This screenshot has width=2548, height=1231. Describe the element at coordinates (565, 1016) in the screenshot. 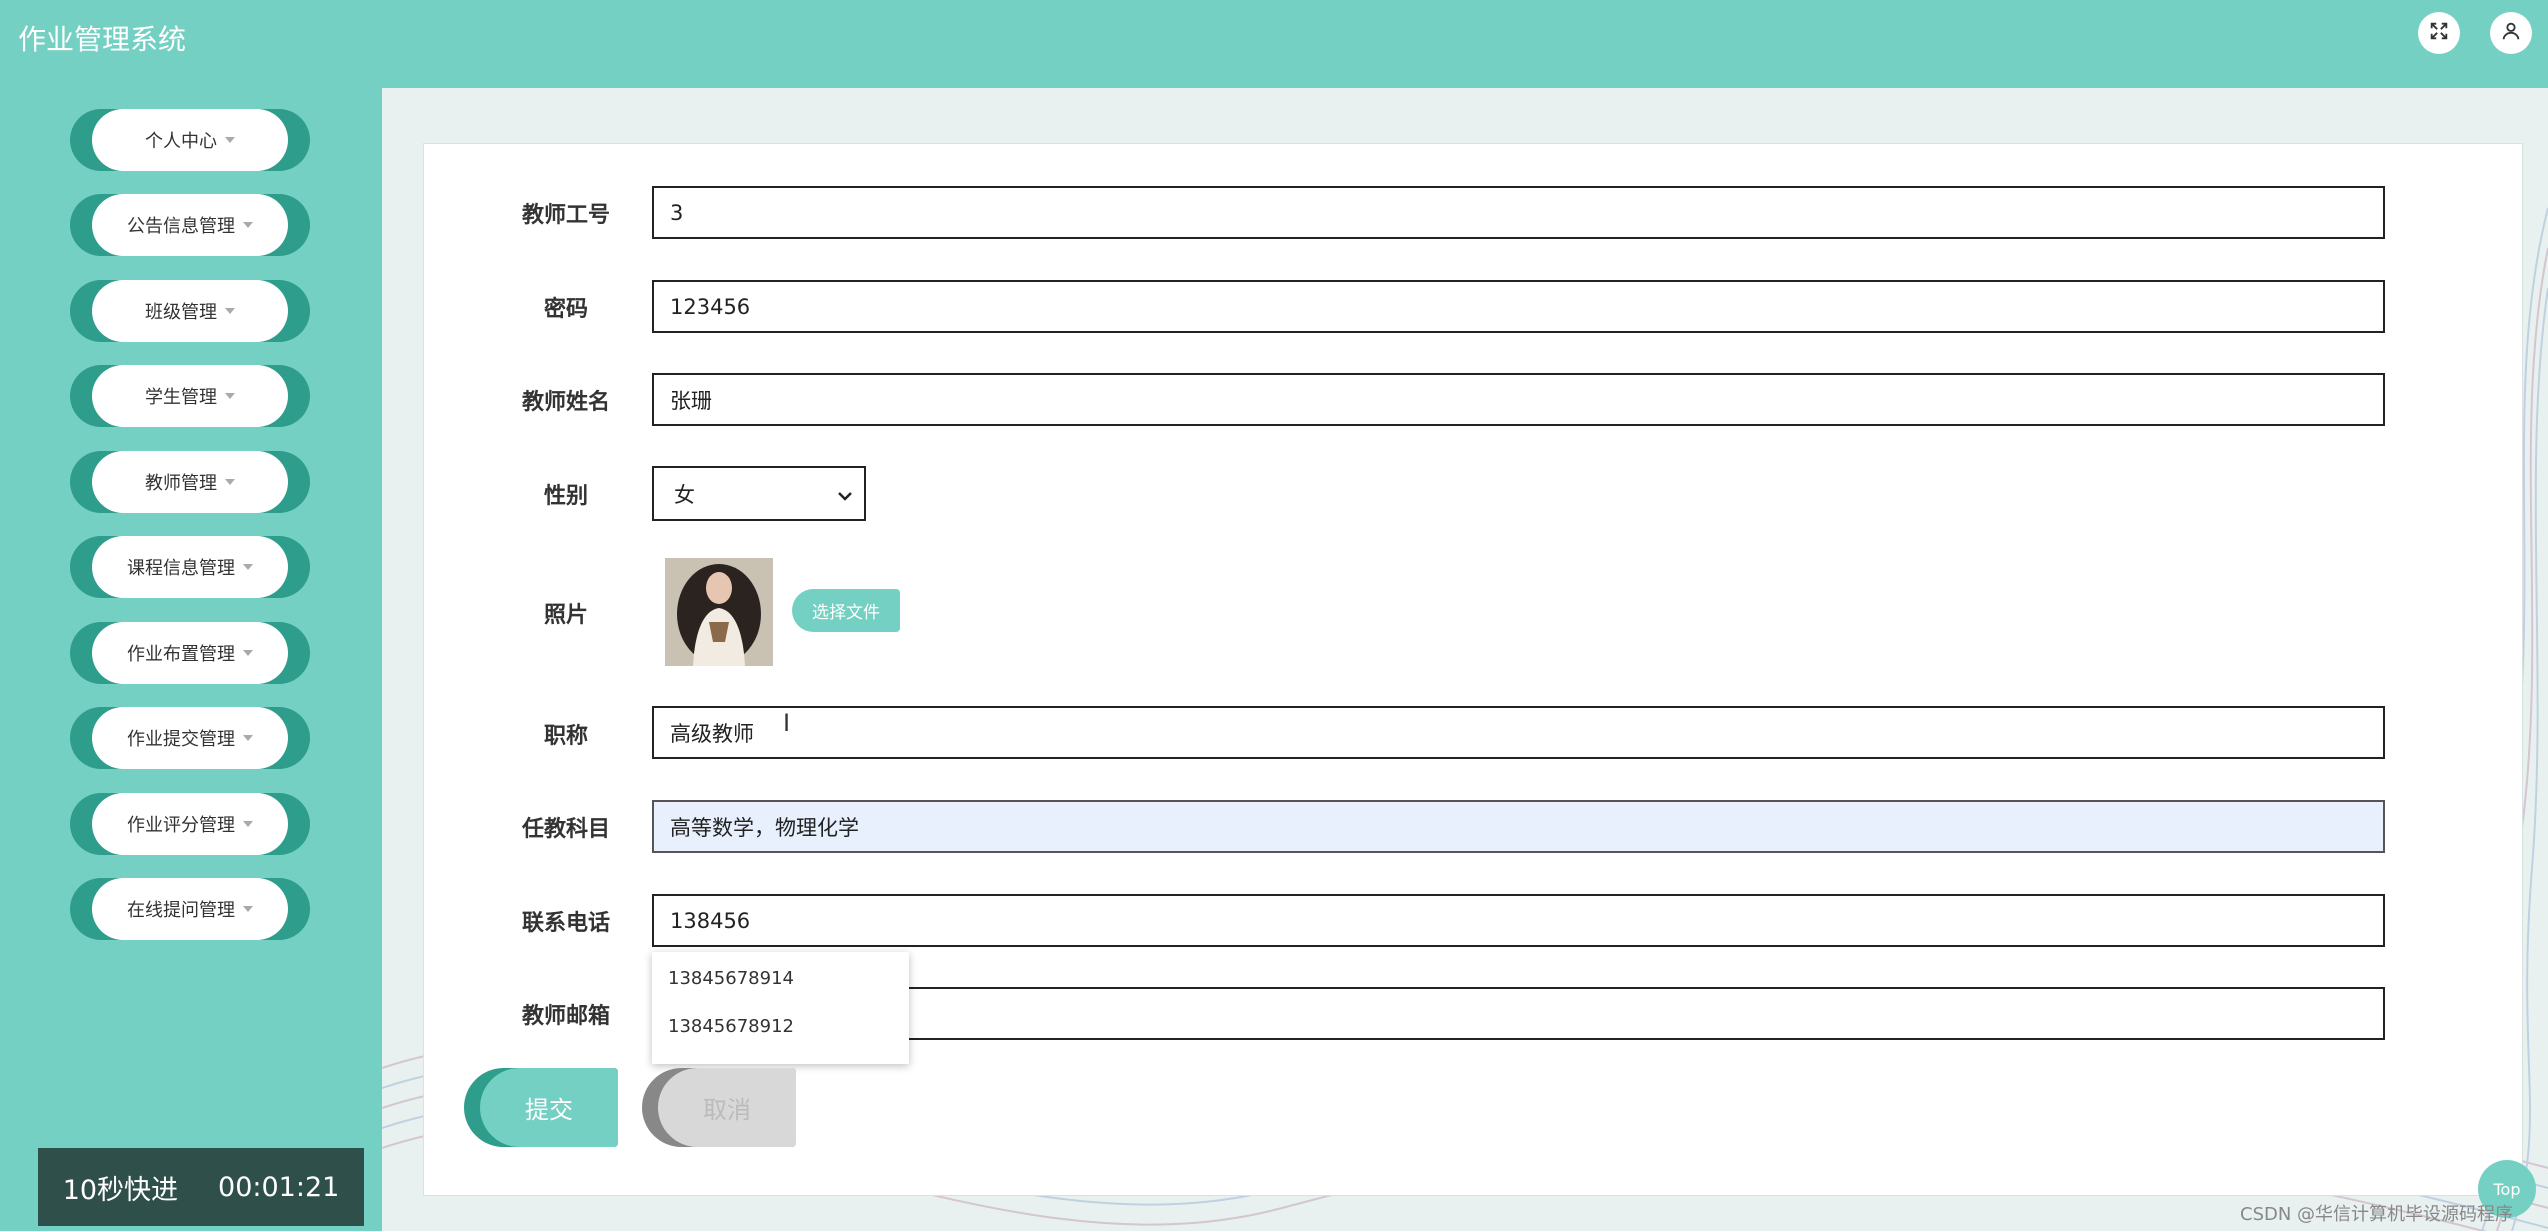

I see `email-label: 教师邮箱` at that location.